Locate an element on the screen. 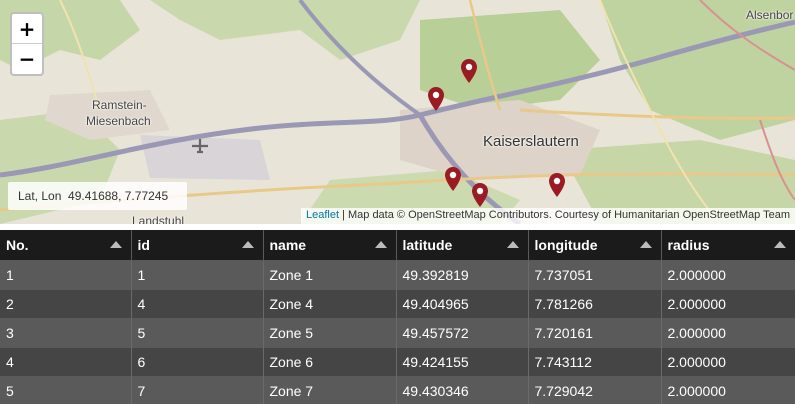 The width and height of the screenshot is (795, 404). cell-name: Zone 5 is located at coordinates (330, 332).